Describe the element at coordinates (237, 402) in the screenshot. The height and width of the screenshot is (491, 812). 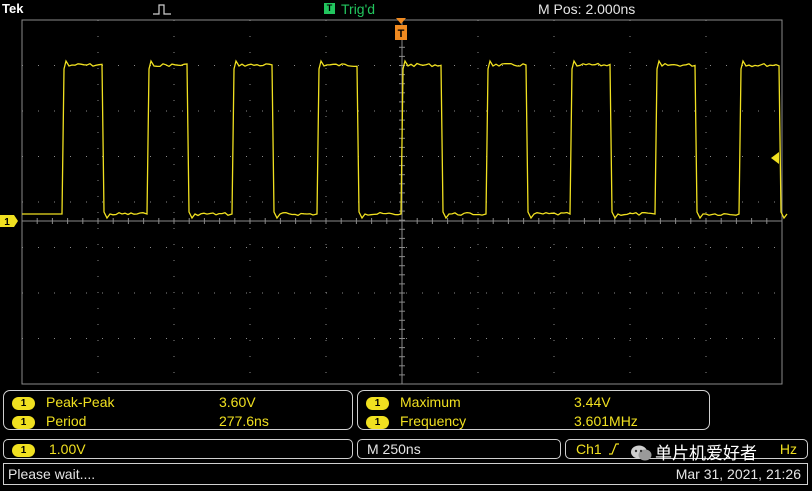
I see `measurement-value: 3.60V` at that location.